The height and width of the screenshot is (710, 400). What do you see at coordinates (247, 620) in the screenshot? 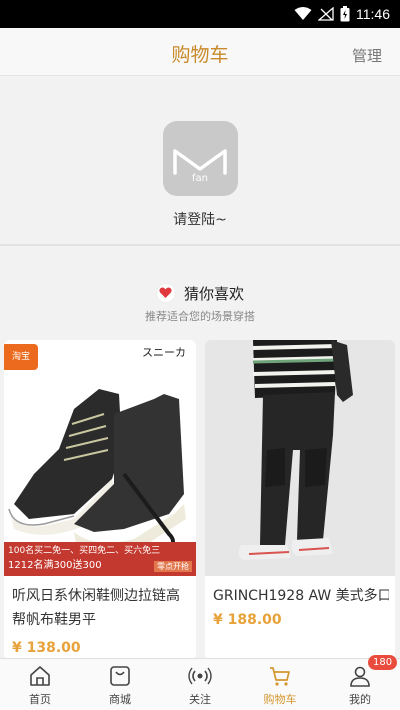
I see `product-price: ¥ 188.00` at bounding box center [247, 620].